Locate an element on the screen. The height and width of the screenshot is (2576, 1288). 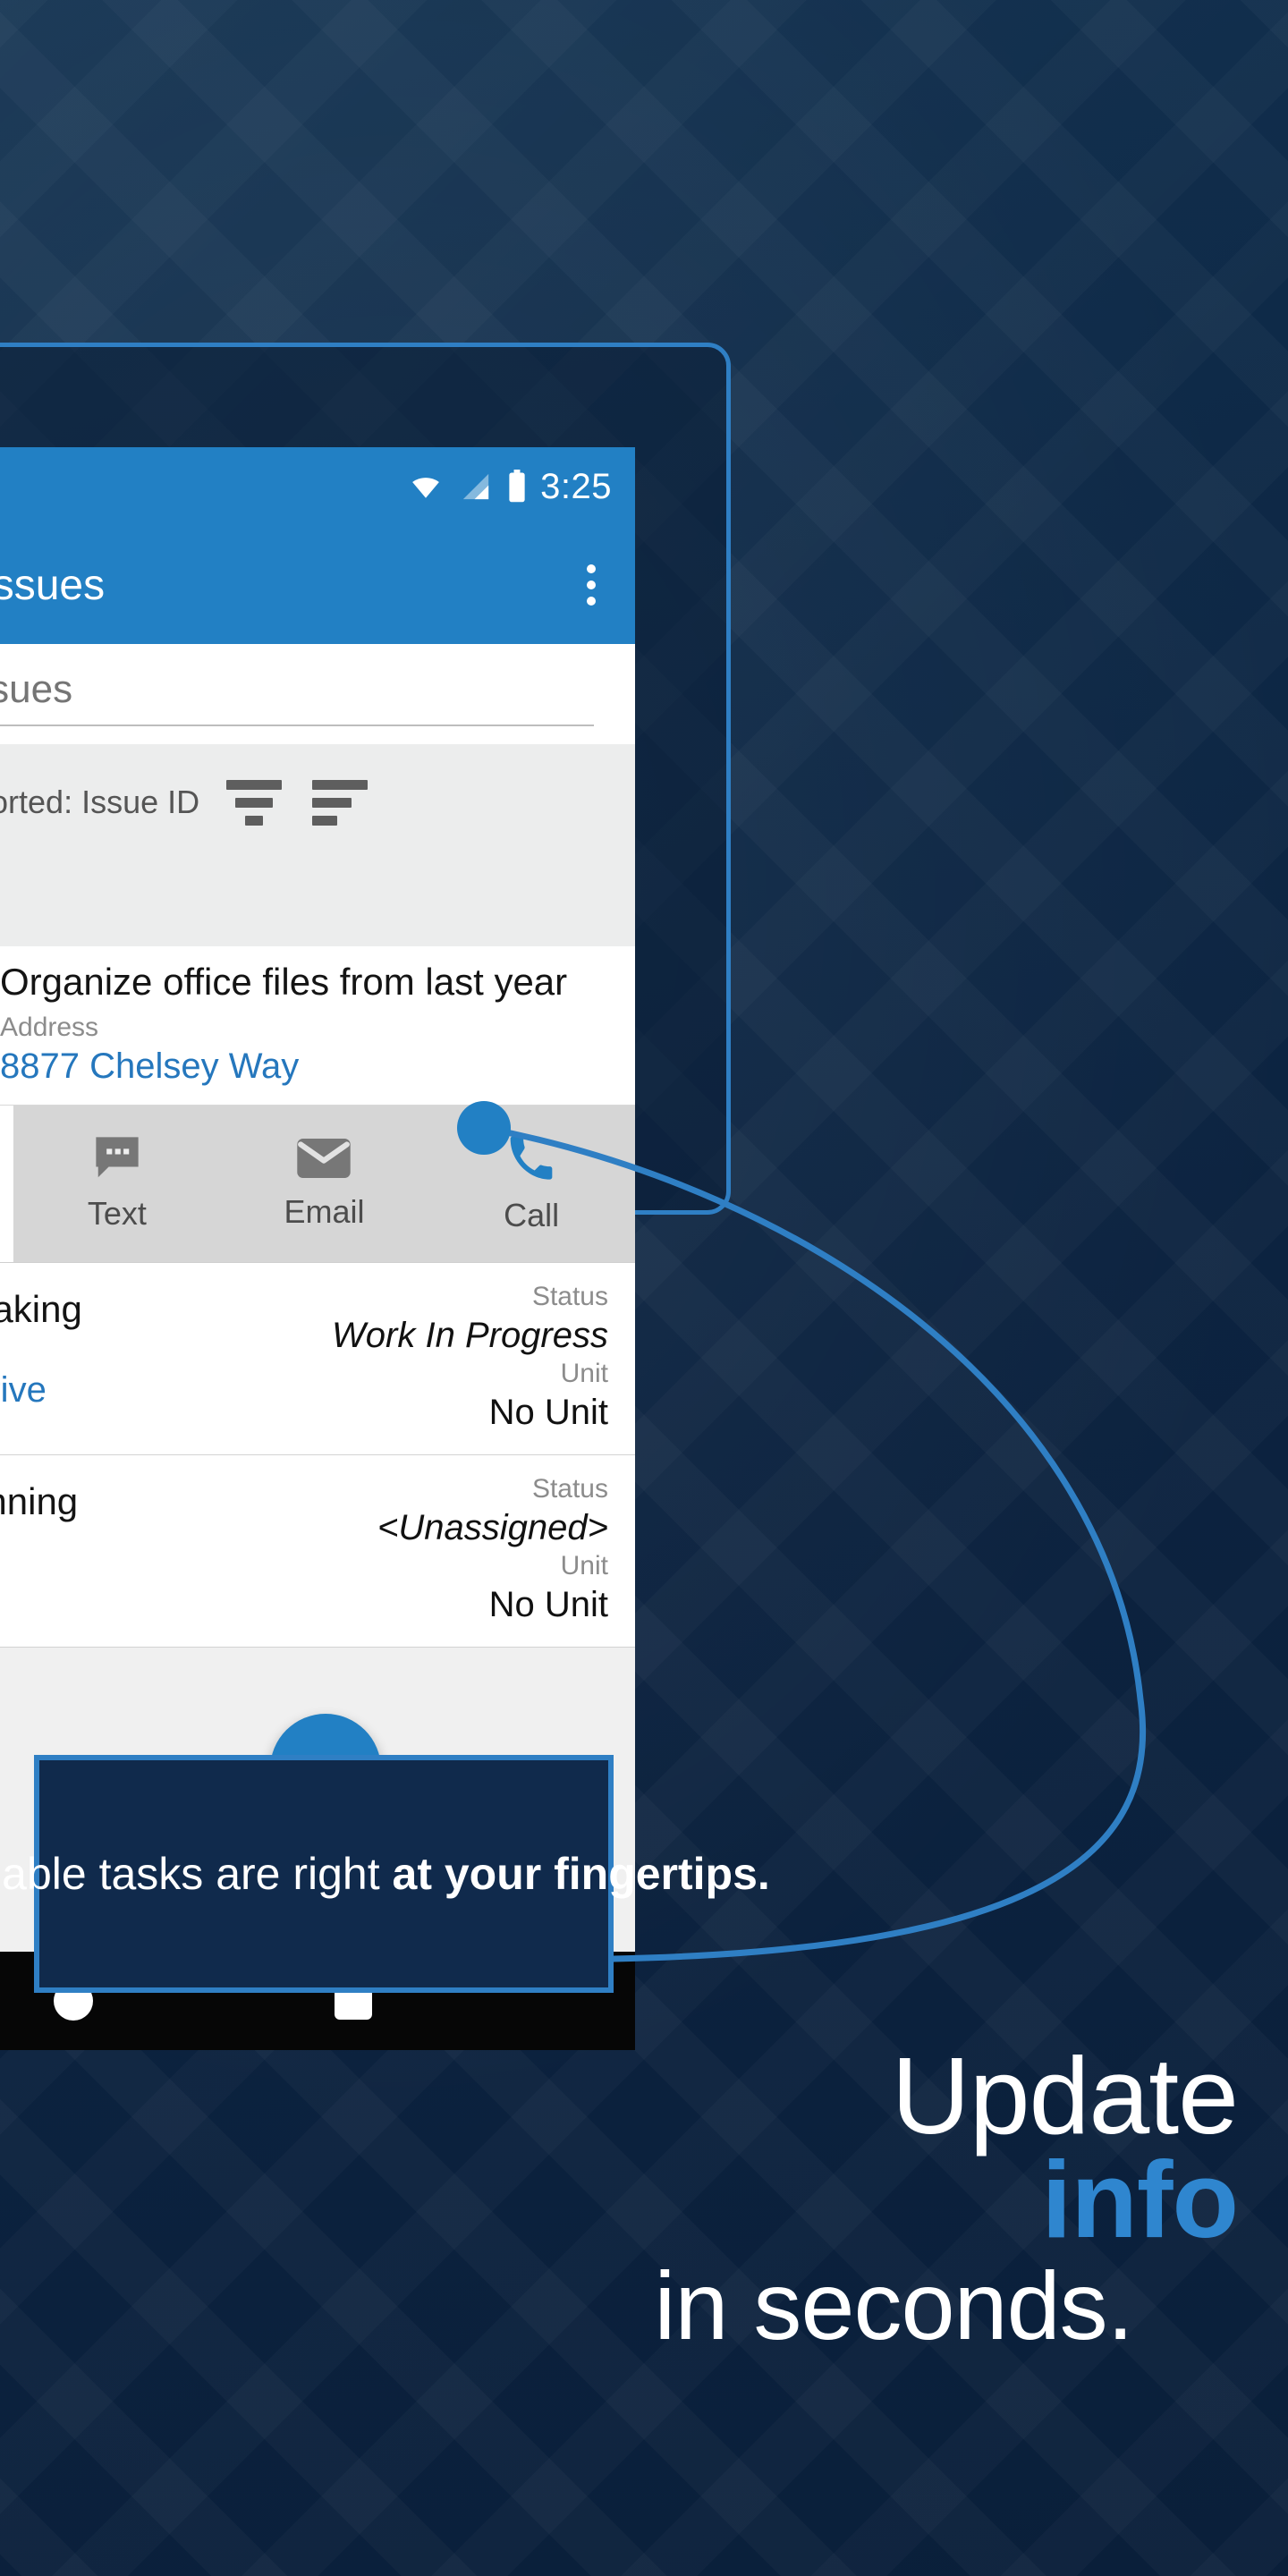
call-action-button: Call is located at coordinates (531, 1183).